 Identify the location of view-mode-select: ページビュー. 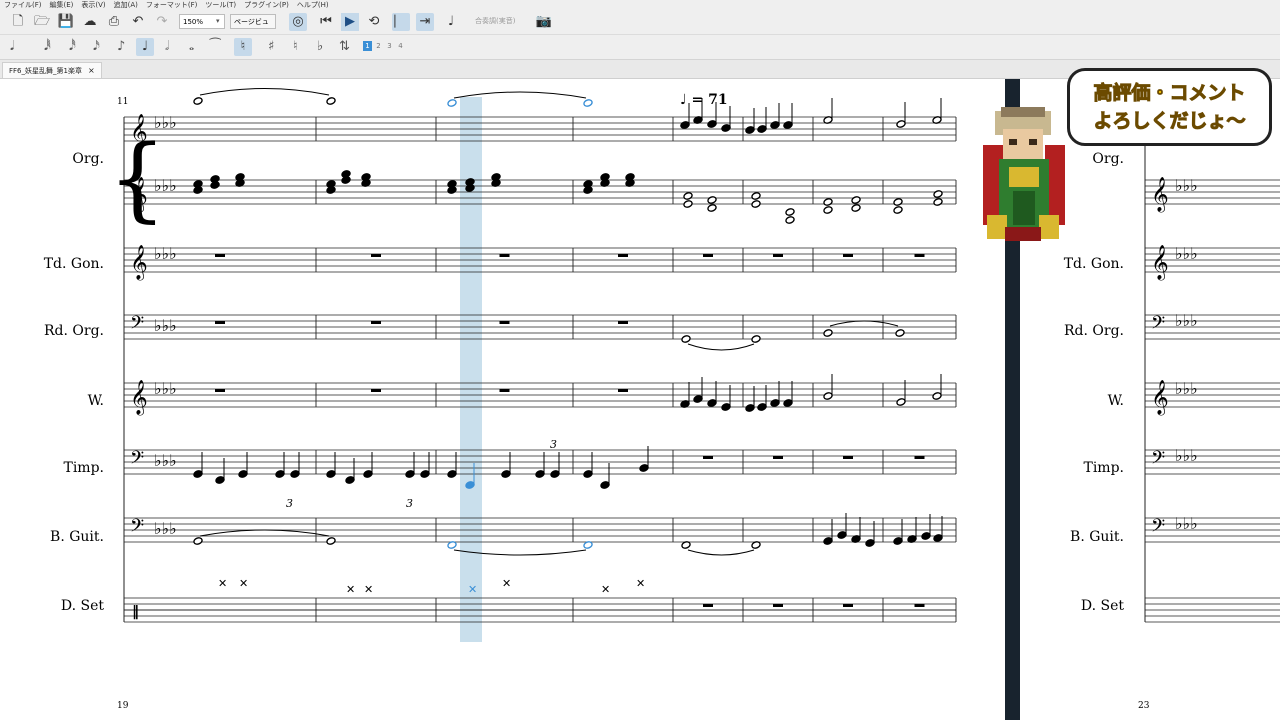
(253, 27).